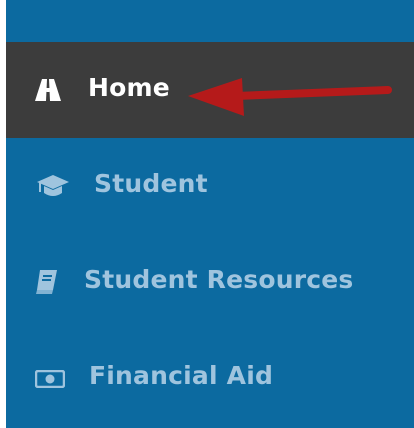 This screenshot has width=414, height=428. Describe the element at coordinates (46, 282) in the screenshot. I see `book-icon` at that location.